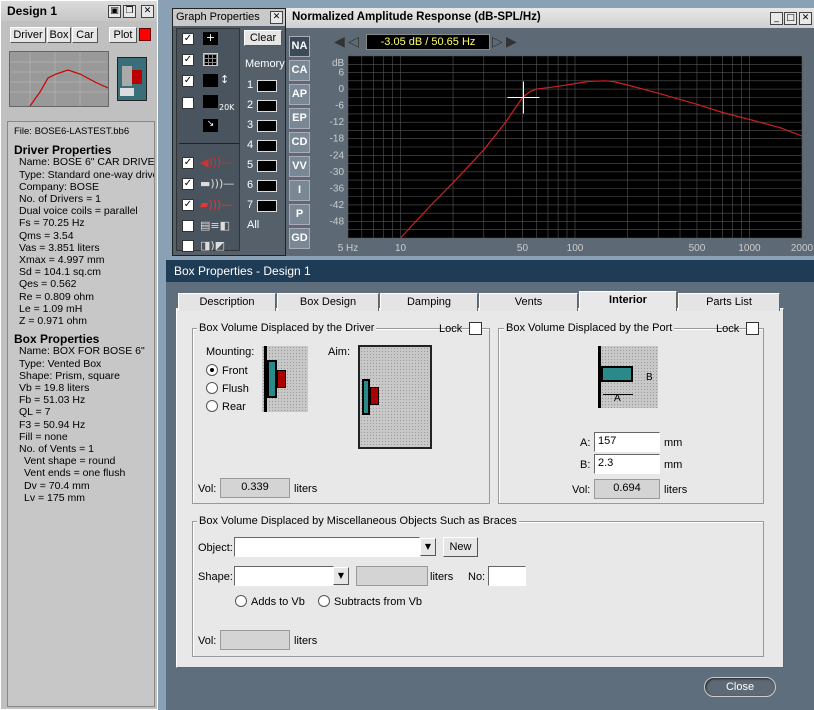  What do you see at coordinates (428, 547) in the screenshot?
I see `object-dropdown-icon: ▼` at bounding box center [428, 547].